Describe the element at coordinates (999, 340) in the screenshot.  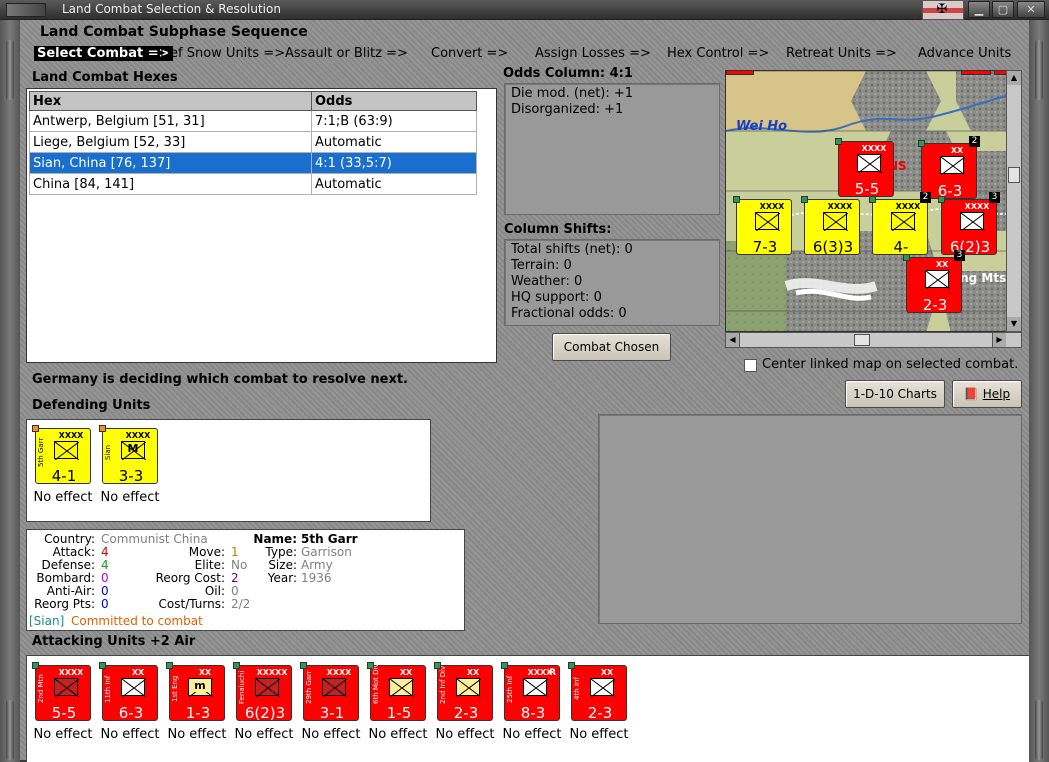
I see `scroll-right-icon: ▶` at that location.